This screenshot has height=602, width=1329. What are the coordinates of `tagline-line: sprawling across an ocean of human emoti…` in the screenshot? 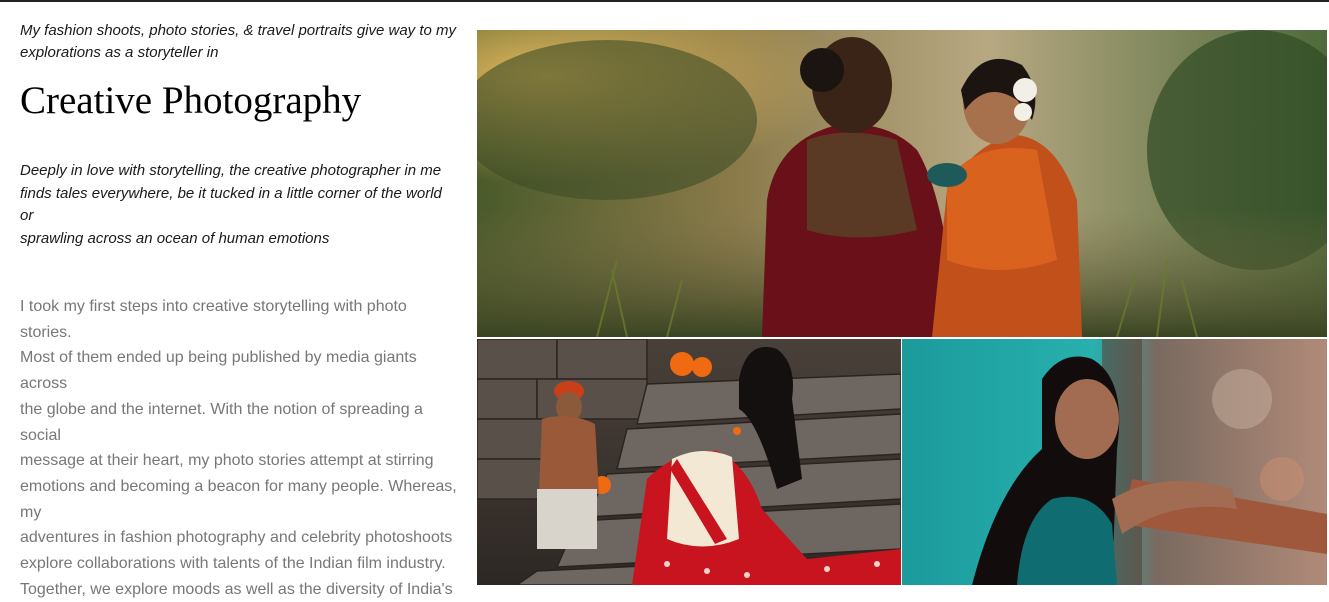 It's located at (175, 238).